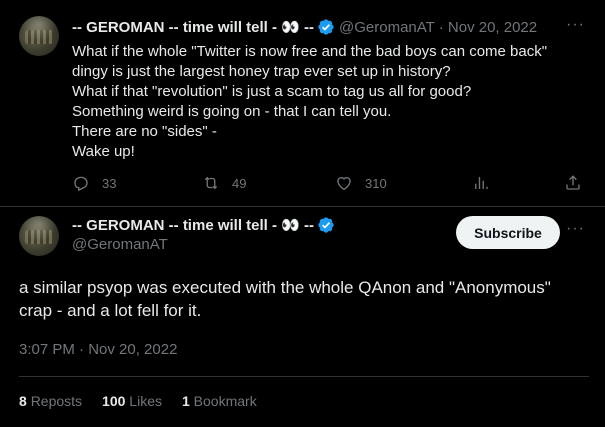 The image size is (605, 427). What do you see at coordinates (144, 131) in the screenshot?
I see `tweet-text-line: There are no "sides" -` at bounding box center [144, 131].